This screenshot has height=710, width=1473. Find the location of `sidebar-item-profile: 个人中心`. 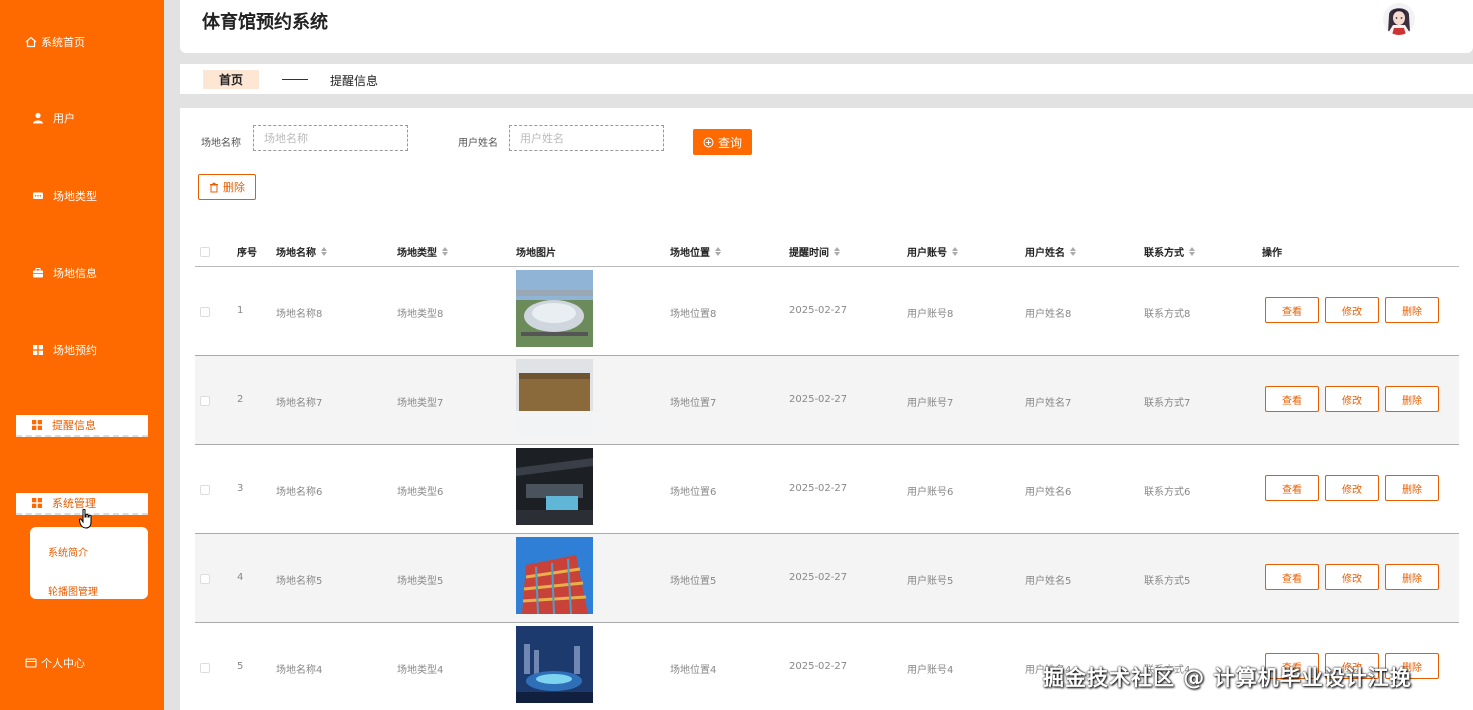

sidebar-item-profile: 个人中心 is located at coordinates (82, 663).